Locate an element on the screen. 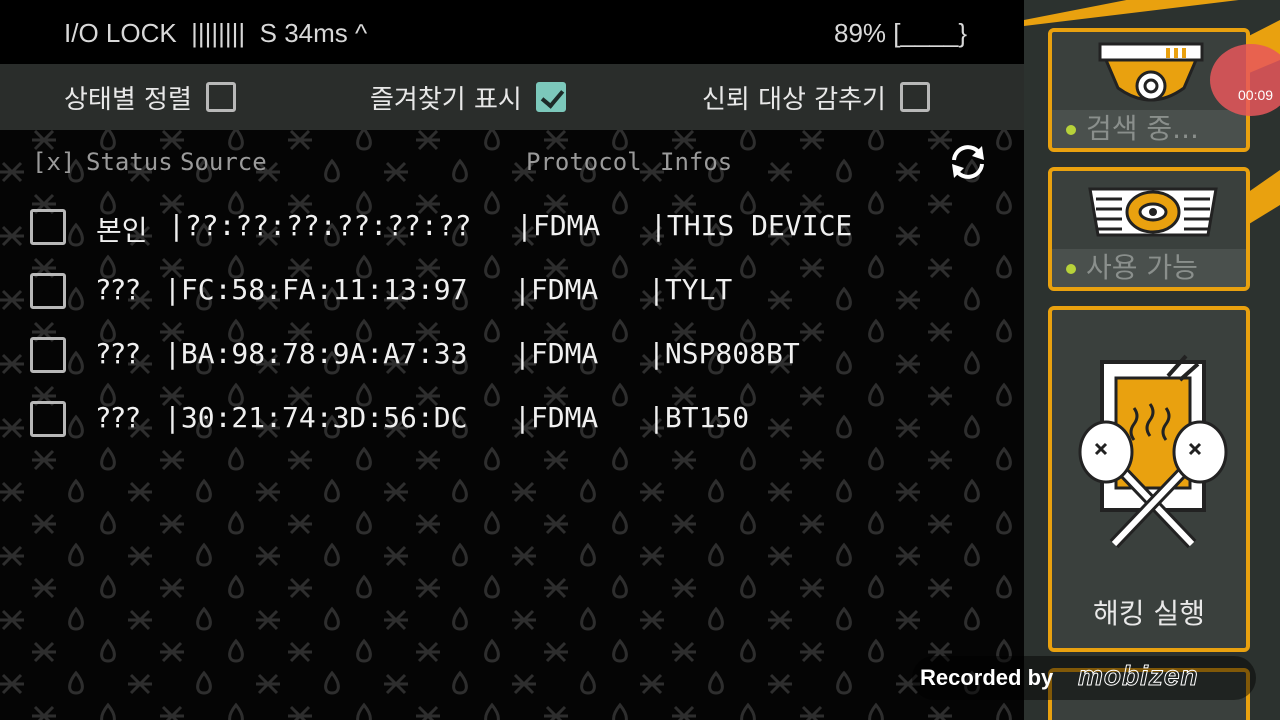 The height and width of the screenshot is (720, 1280). show-favorites-checkbox is located at coordinates (550, 97).